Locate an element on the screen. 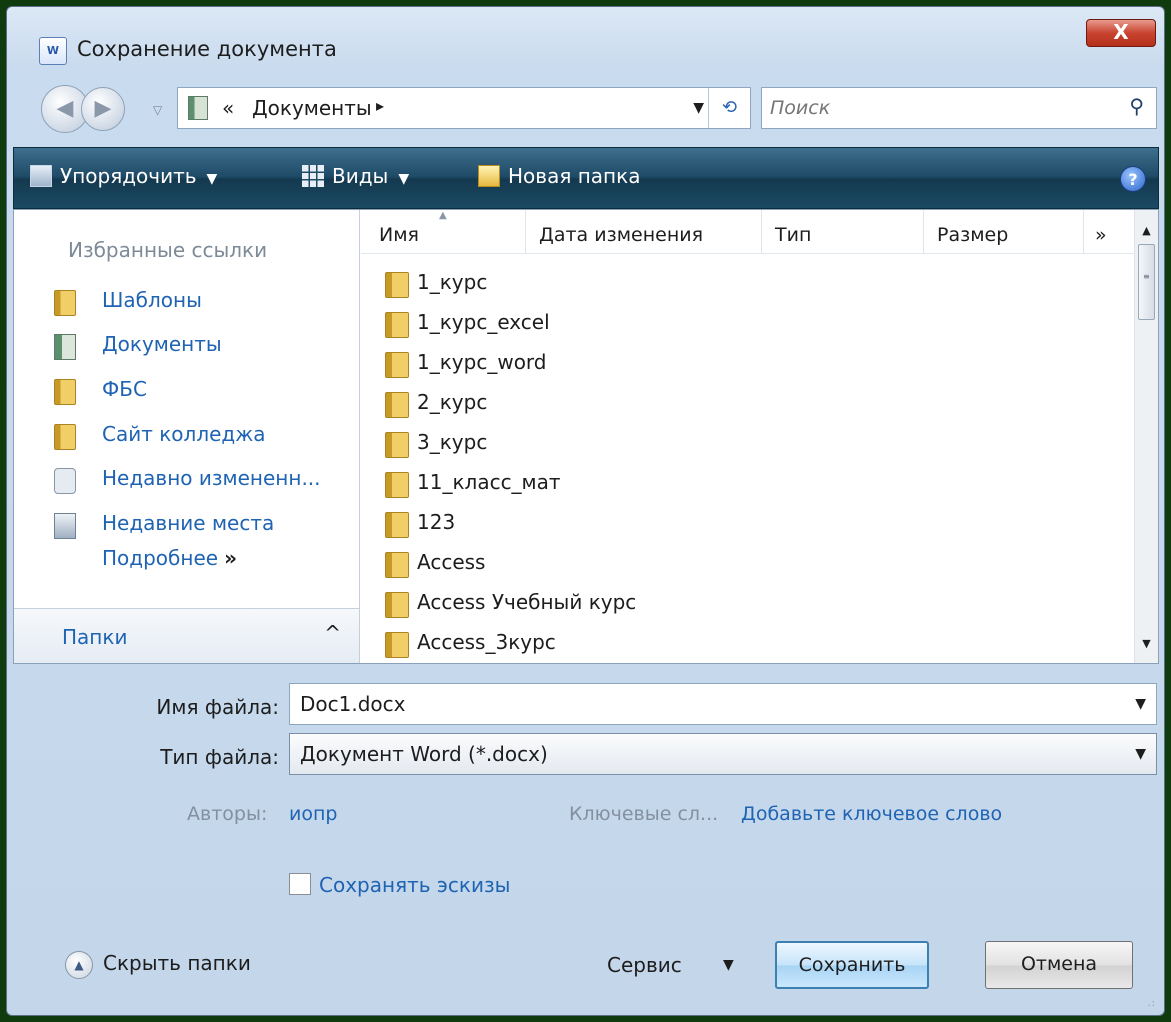  refresh-button: ⟲ is located at coordinates (729, 108).